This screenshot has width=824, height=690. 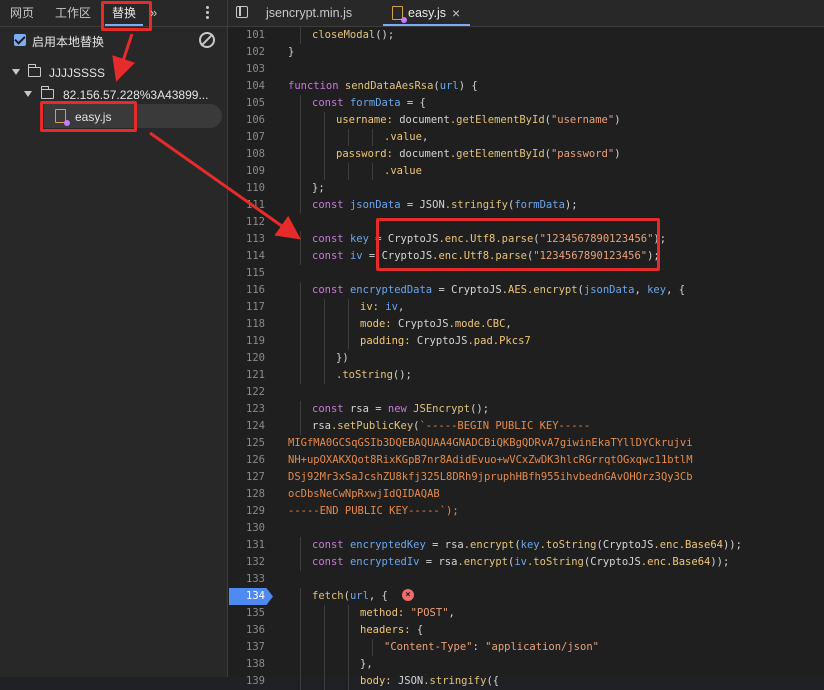 What do you see at coordinates (246, 307) in the screenshot?
I see `line-number: 117` at bounding box center [246, 307].